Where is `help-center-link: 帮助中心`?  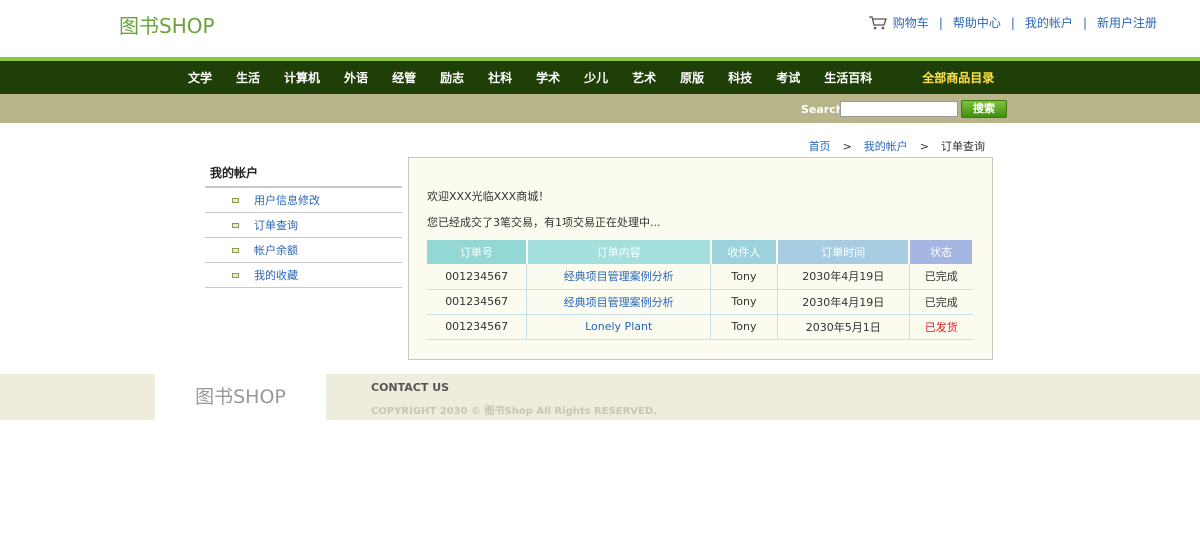
help-center-link: 帮助中心 is located at coordinates (977, 22).